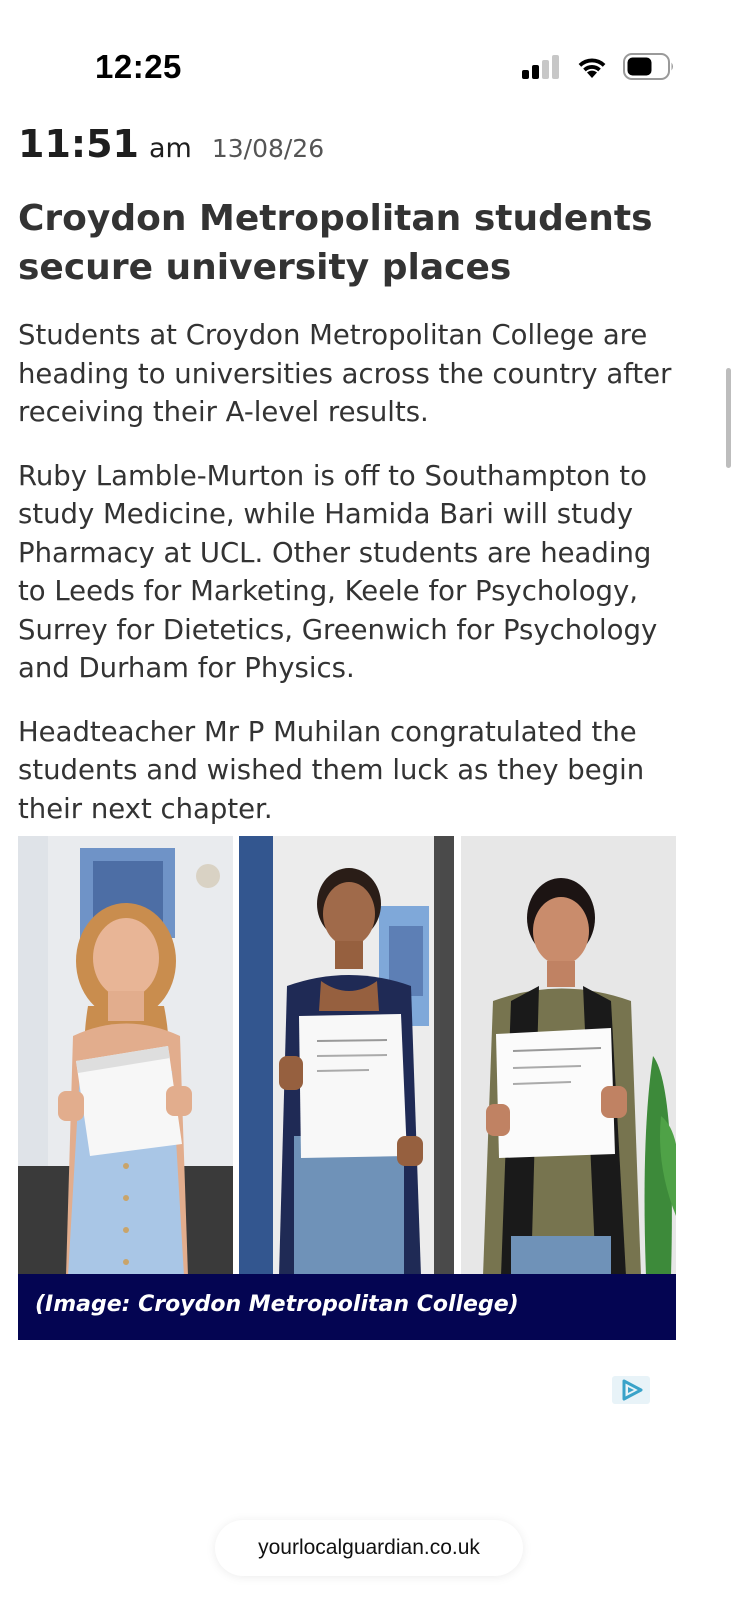 Image resolution: width=737 pixels, height=1600 pixels. I want to click on url-text: yourlocalguardian.co.uk, so click(369, 1547).